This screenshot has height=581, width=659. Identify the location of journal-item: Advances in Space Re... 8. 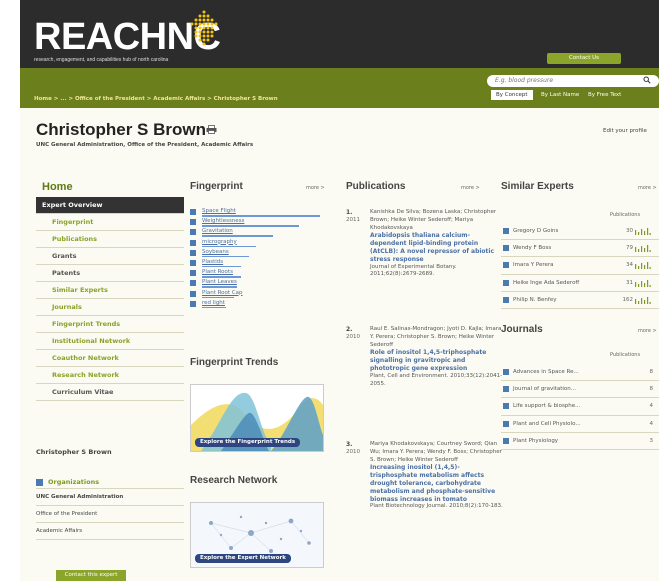
(580, 373).